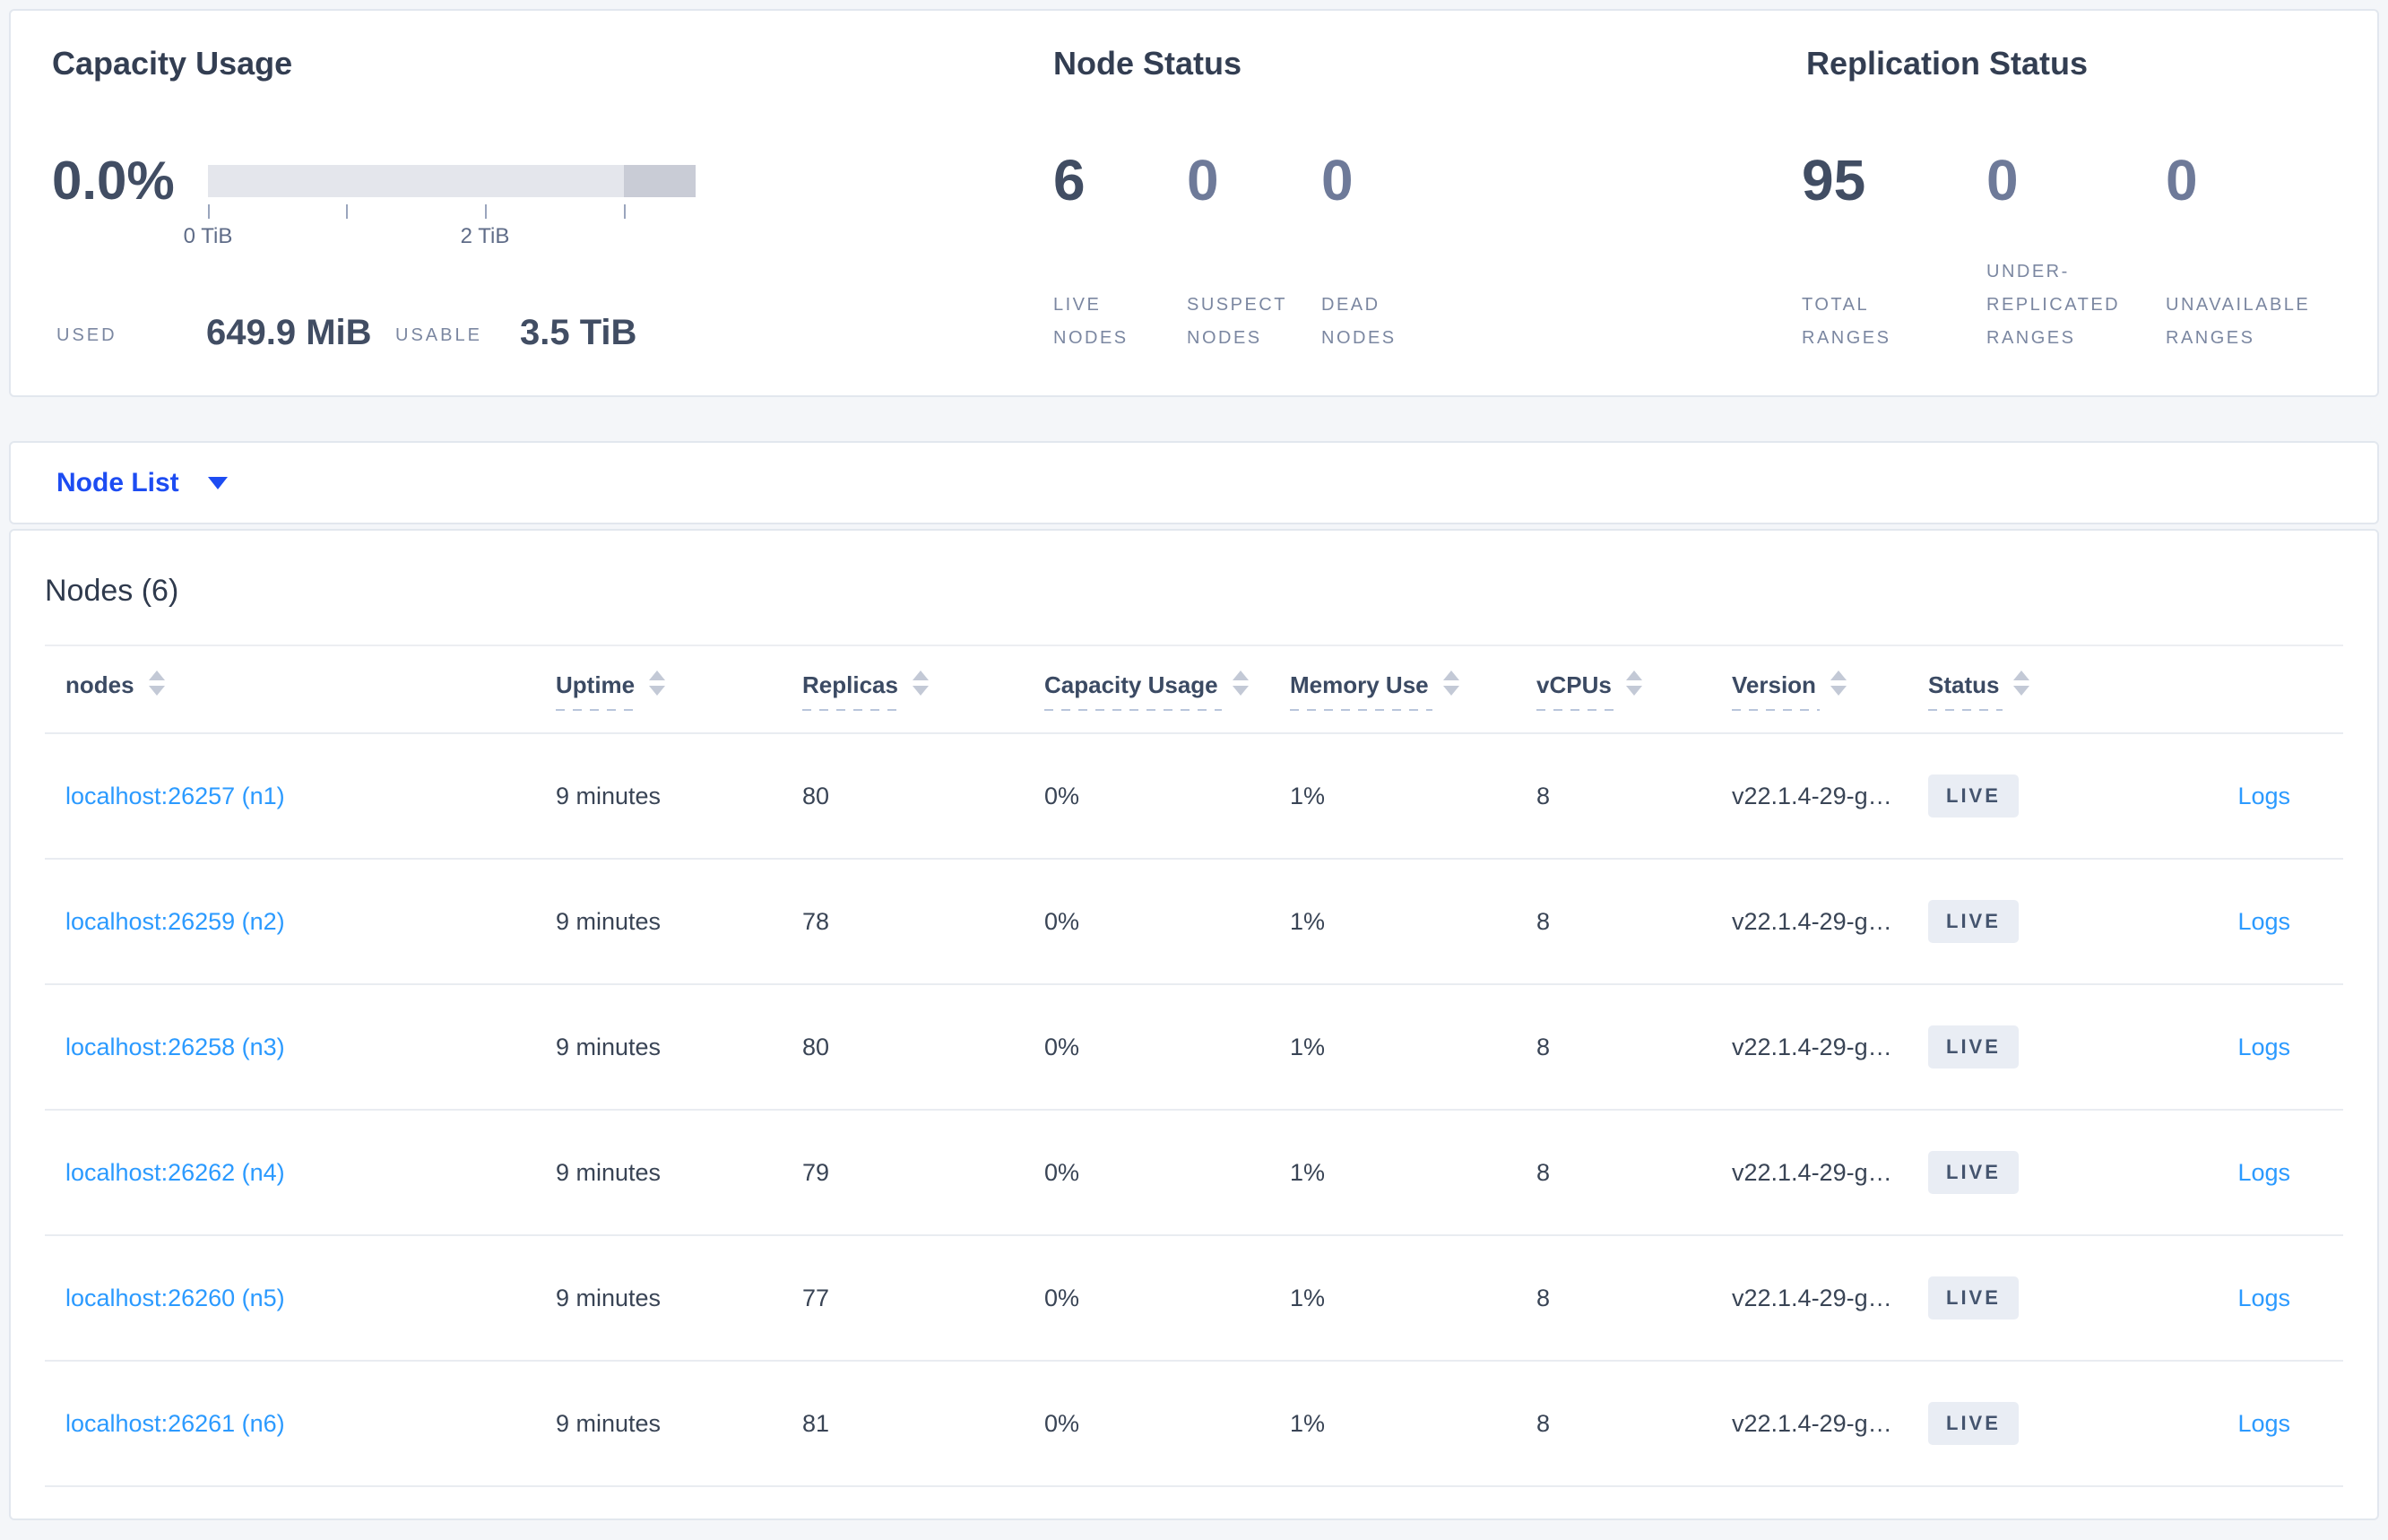 The image size is (2388, 1540). What do you see at coordinates (1869, 203) in the screenshot?
I see `metric: 95 TOTAL RANGES` at bounding box center [1869, 203].